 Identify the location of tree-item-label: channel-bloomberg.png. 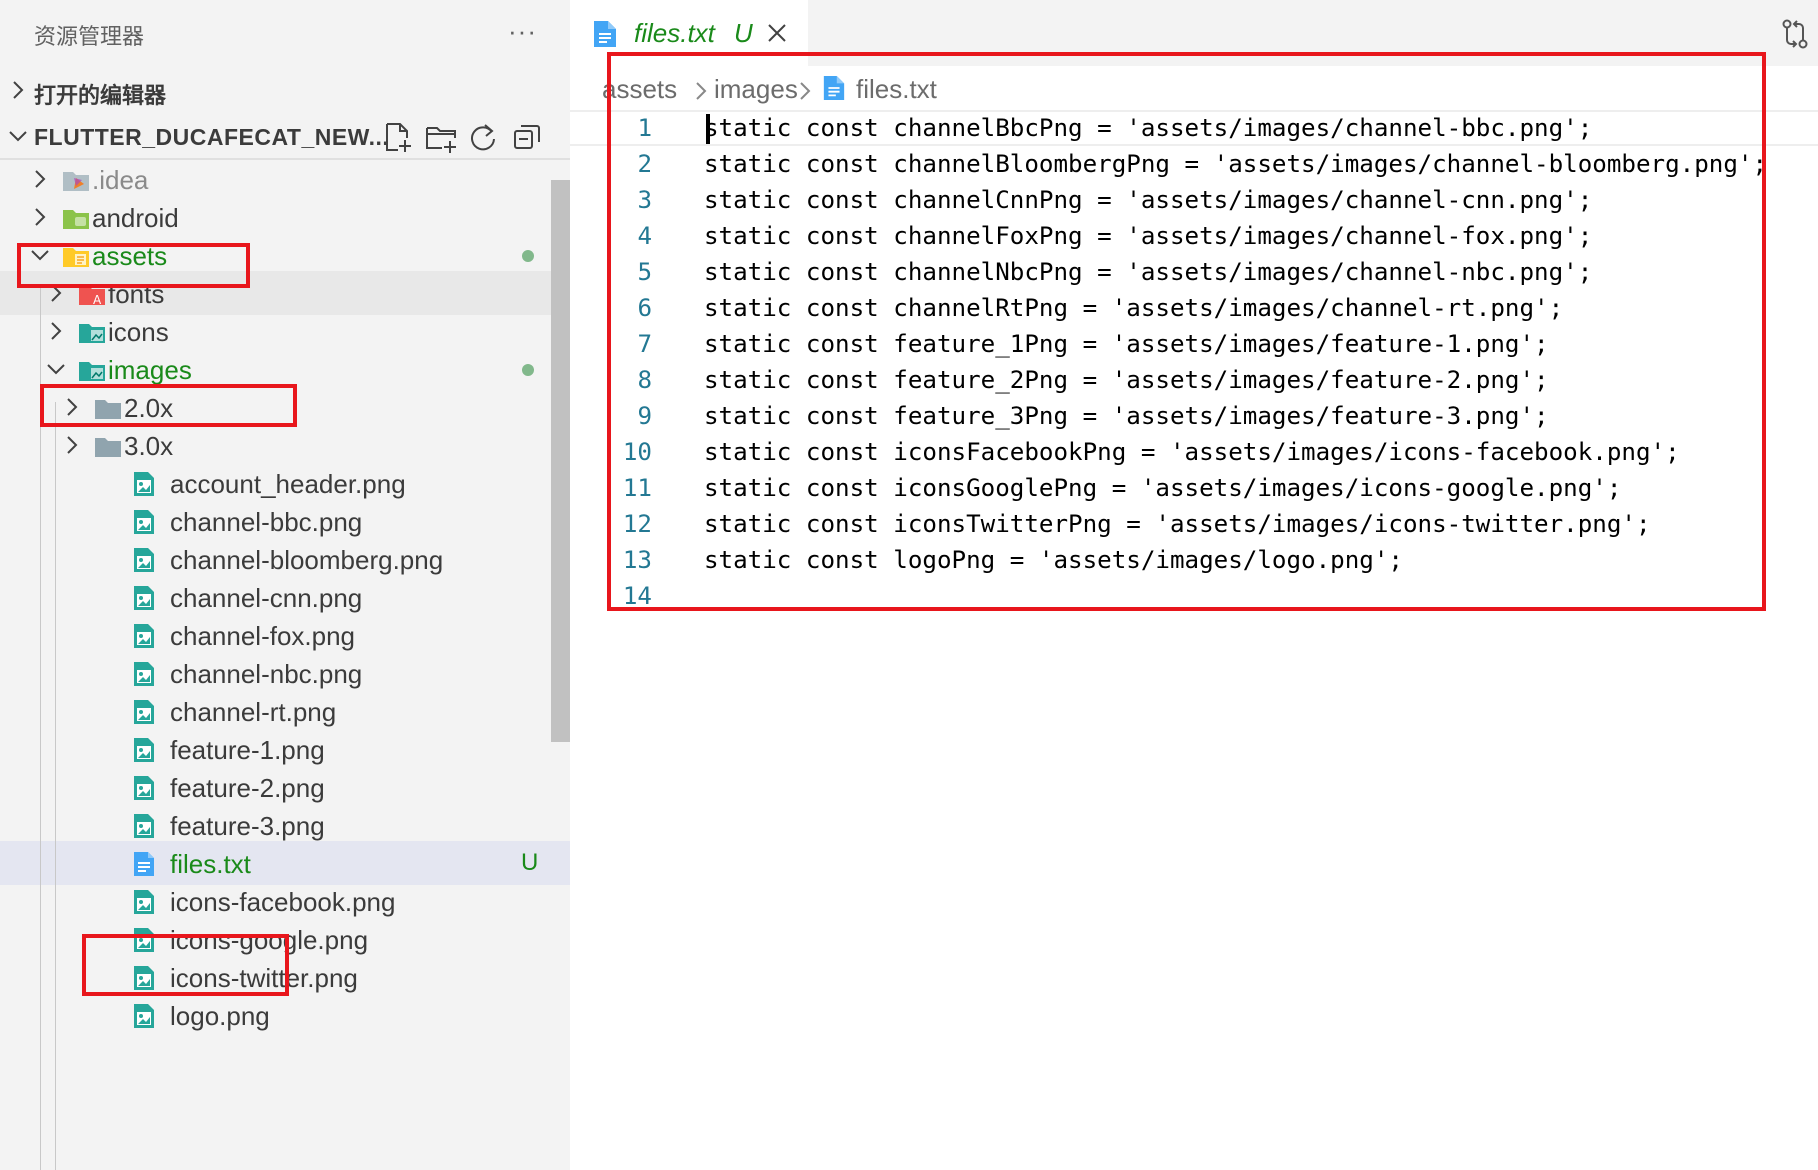
(307, 560).